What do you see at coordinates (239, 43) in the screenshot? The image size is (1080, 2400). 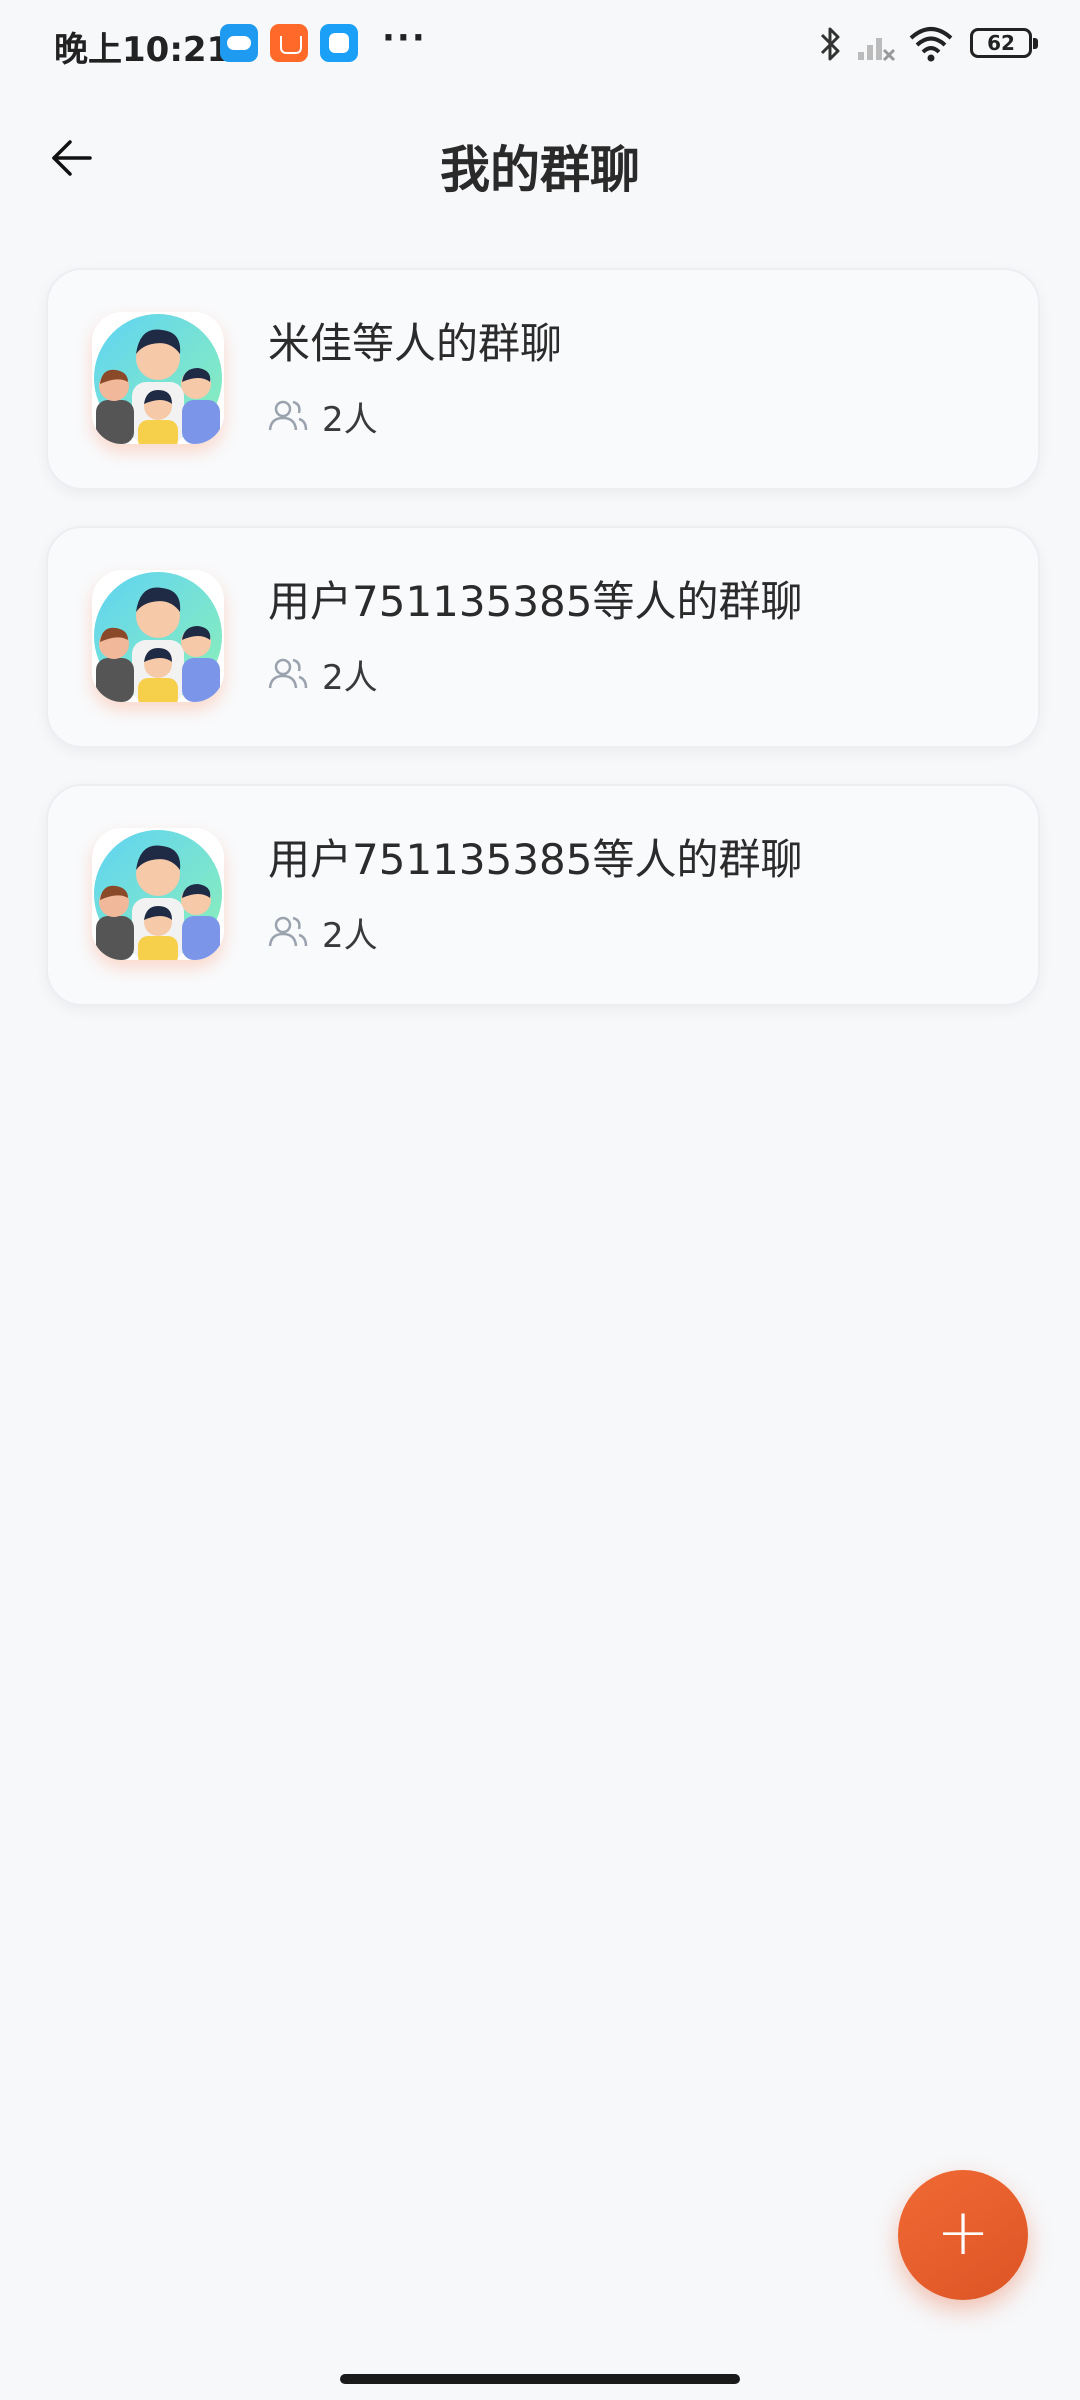 I see `cloud-app-icon` at bounding box center [239, 43].